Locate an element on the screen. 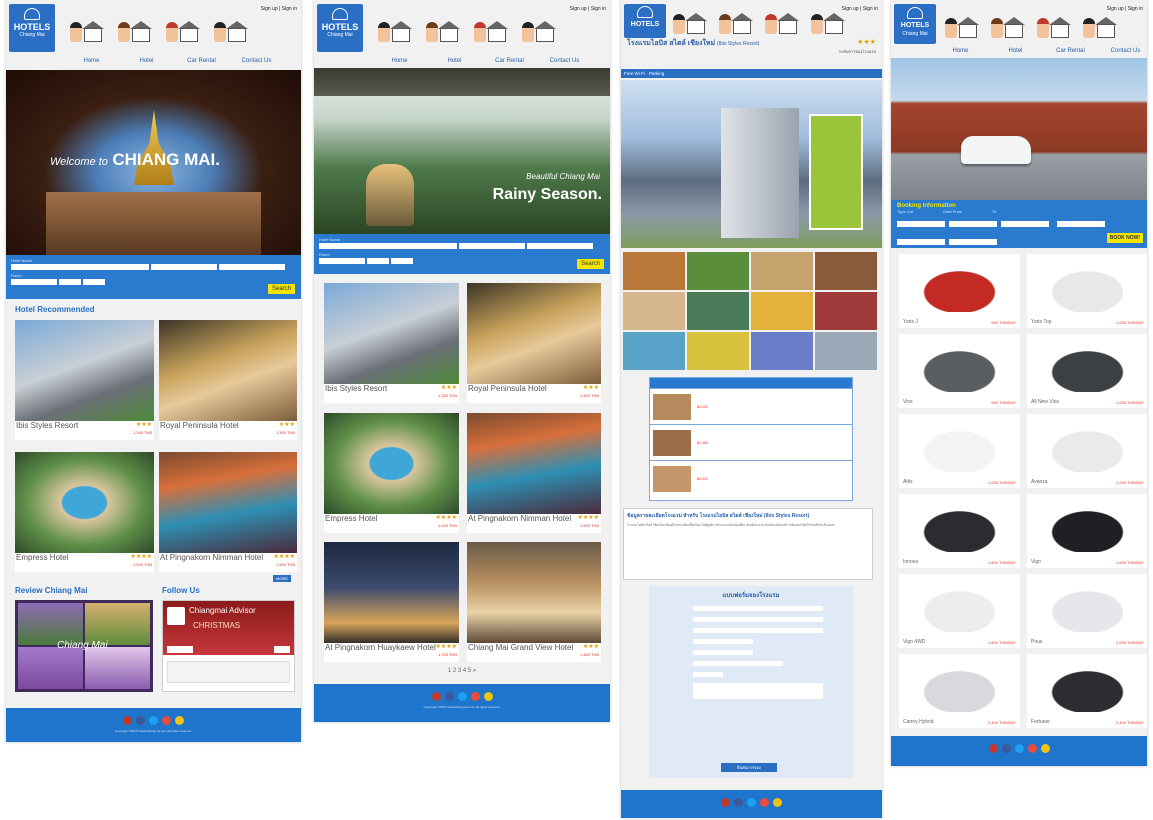  car-card: Prius 2,000 THB/DAY is located at coordinates (1087, 611).